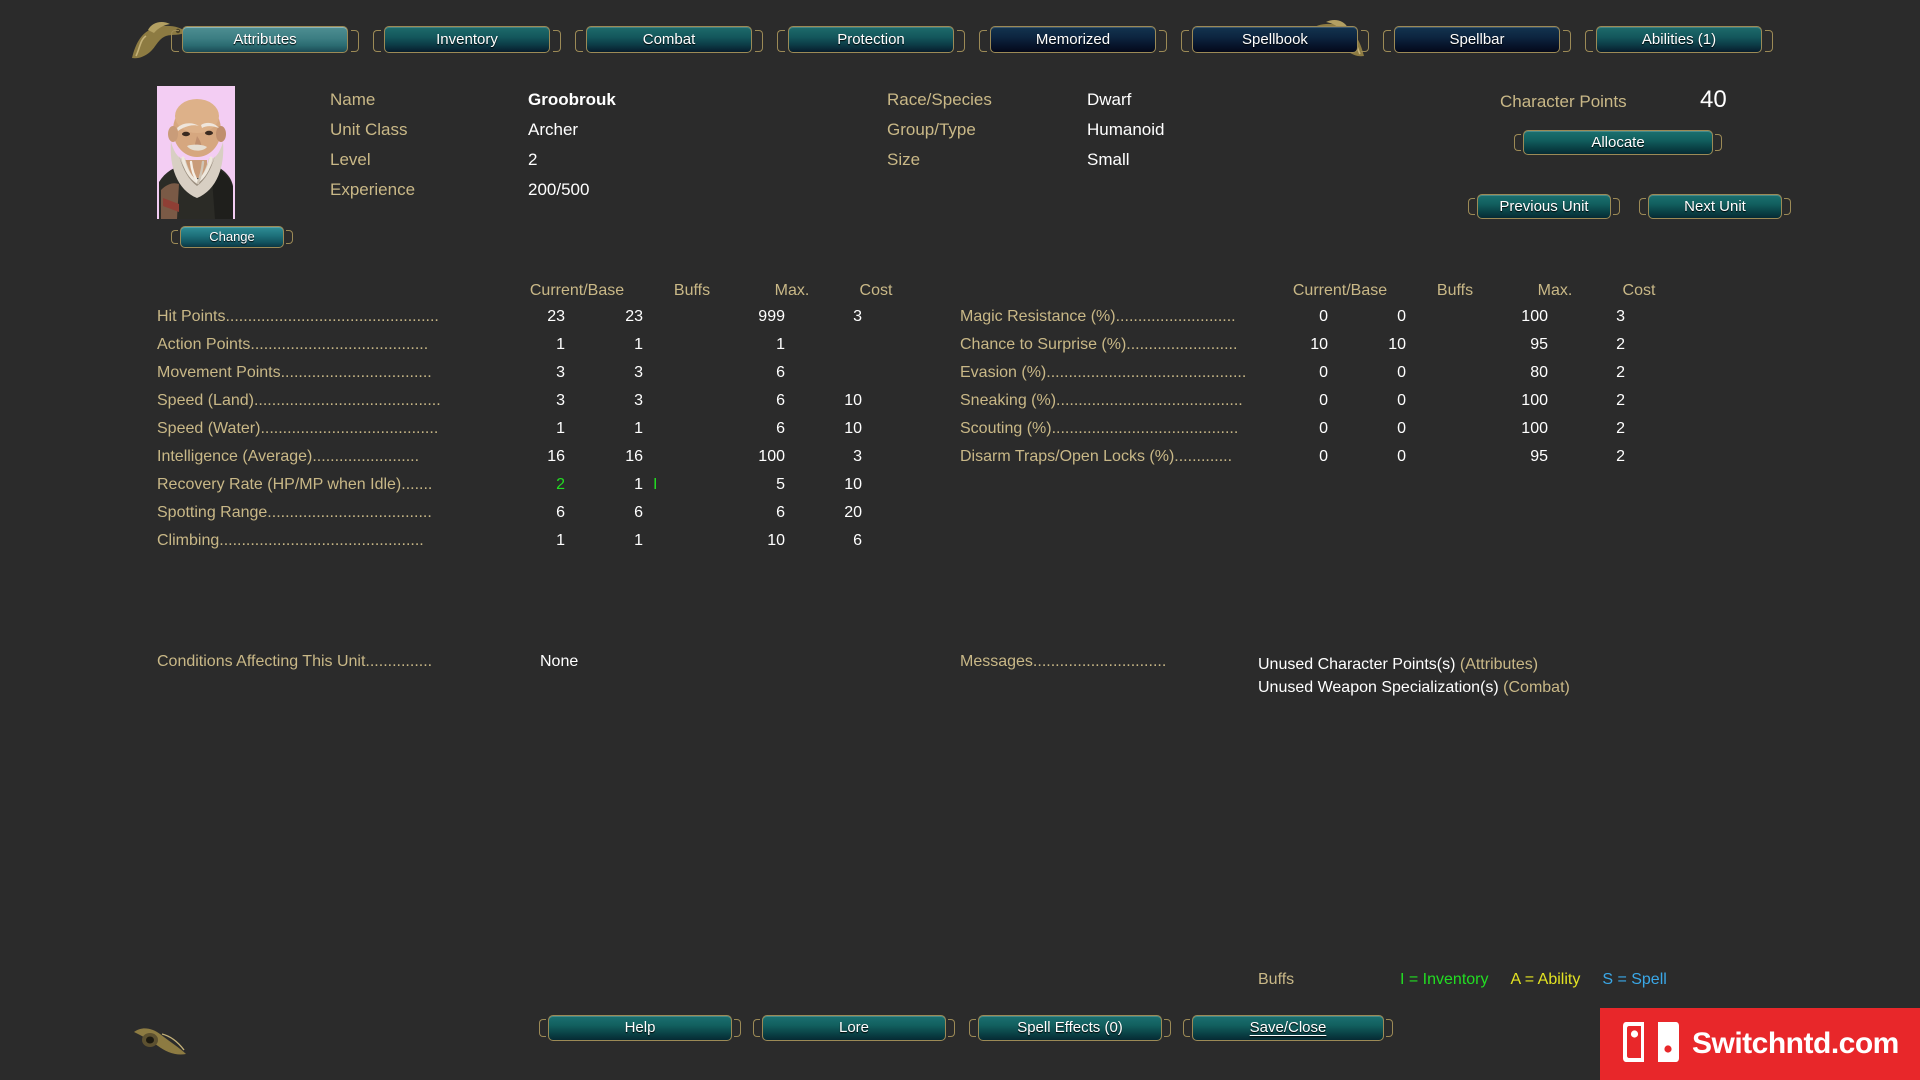 This screenshot has height=1080, width=1920. What do you see at coordinates (780, 344) in the screenshot?
I see `stat-max: 1` at bounding box center [780, 344].